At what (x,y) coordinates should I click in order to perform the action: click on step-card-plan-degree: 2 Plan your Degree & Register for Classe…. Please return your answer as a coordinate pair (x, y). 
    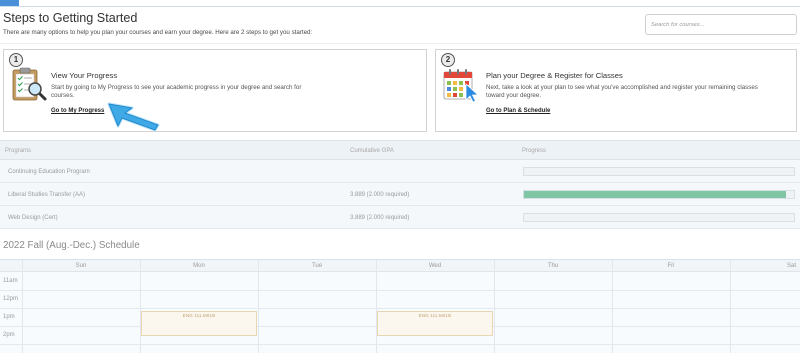
    Looking at the image, I should click on (616, 90).